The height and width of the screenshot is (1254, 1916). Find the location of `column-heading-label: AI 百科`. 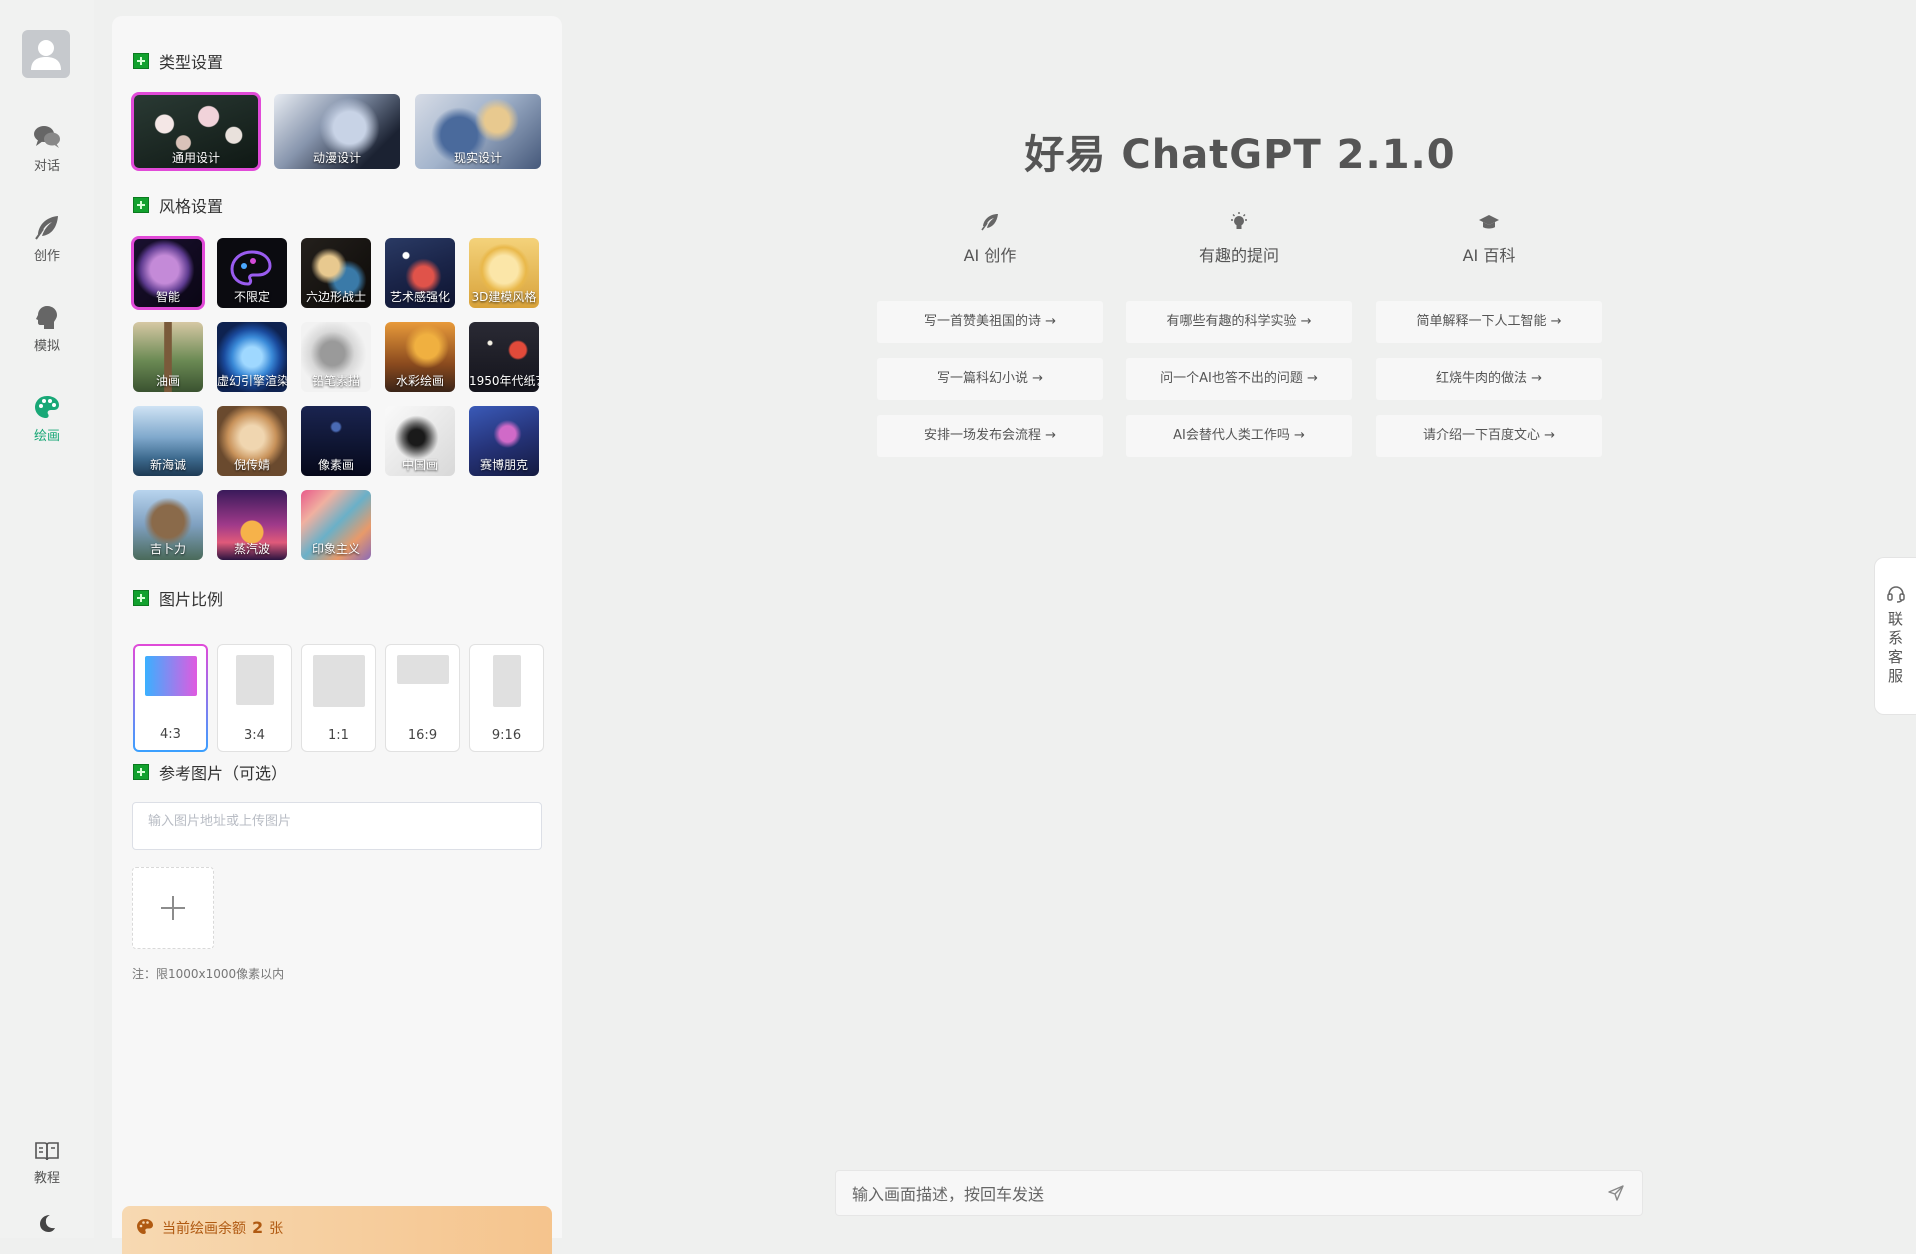

column-heading-label: AI 百科 is located at coordinates (1489, 255).